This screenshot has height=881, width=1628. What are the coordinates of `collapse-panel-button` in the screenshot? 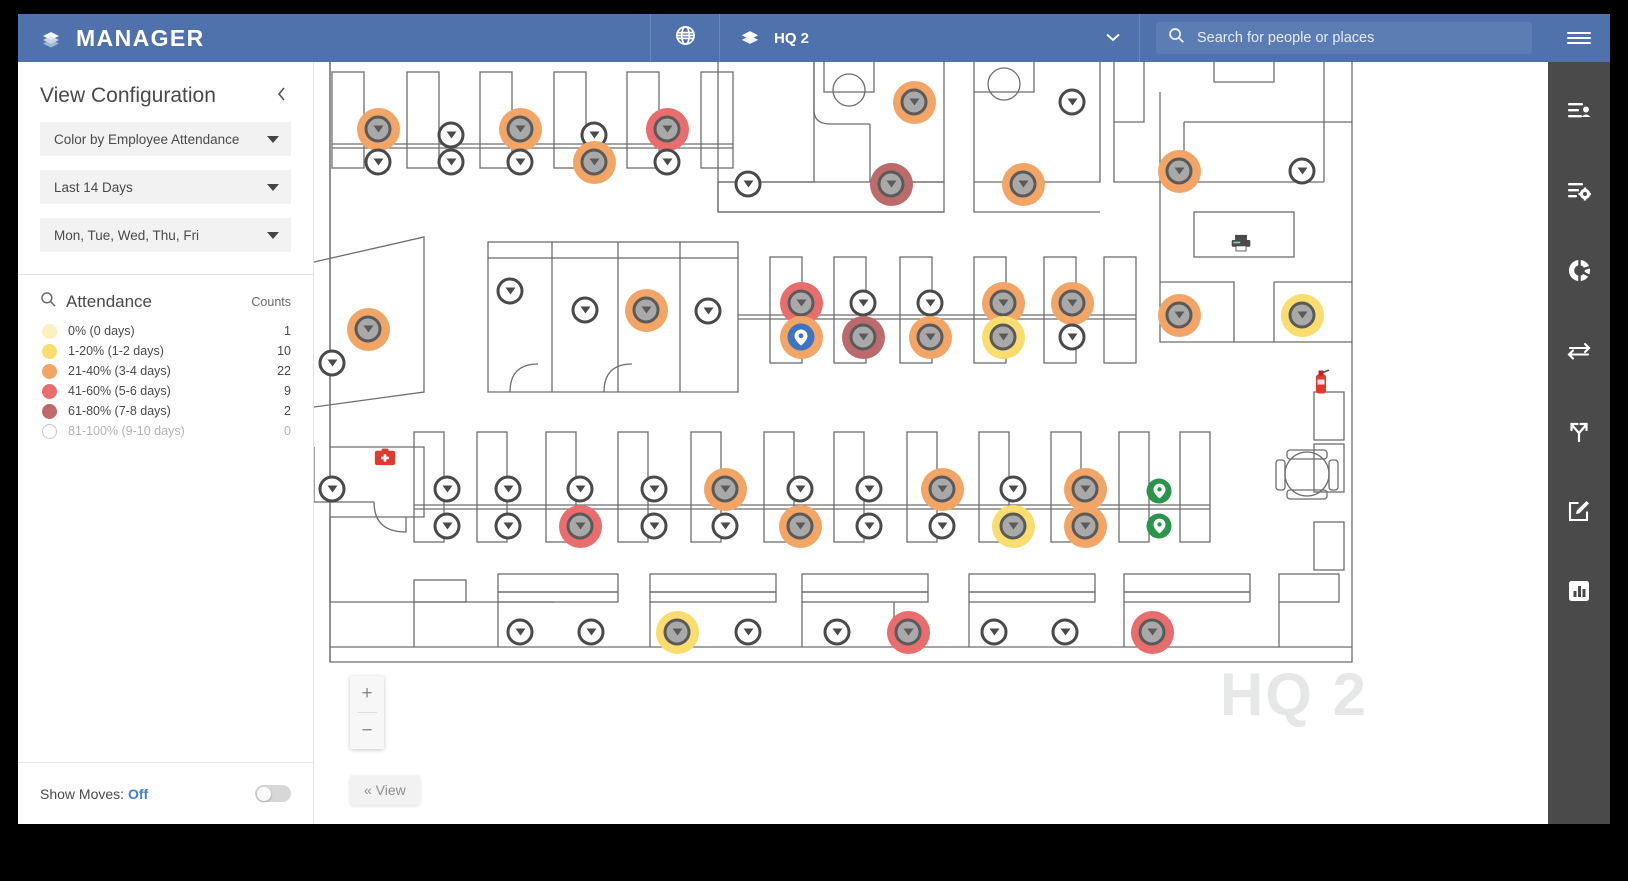 It's located at (285, 96).